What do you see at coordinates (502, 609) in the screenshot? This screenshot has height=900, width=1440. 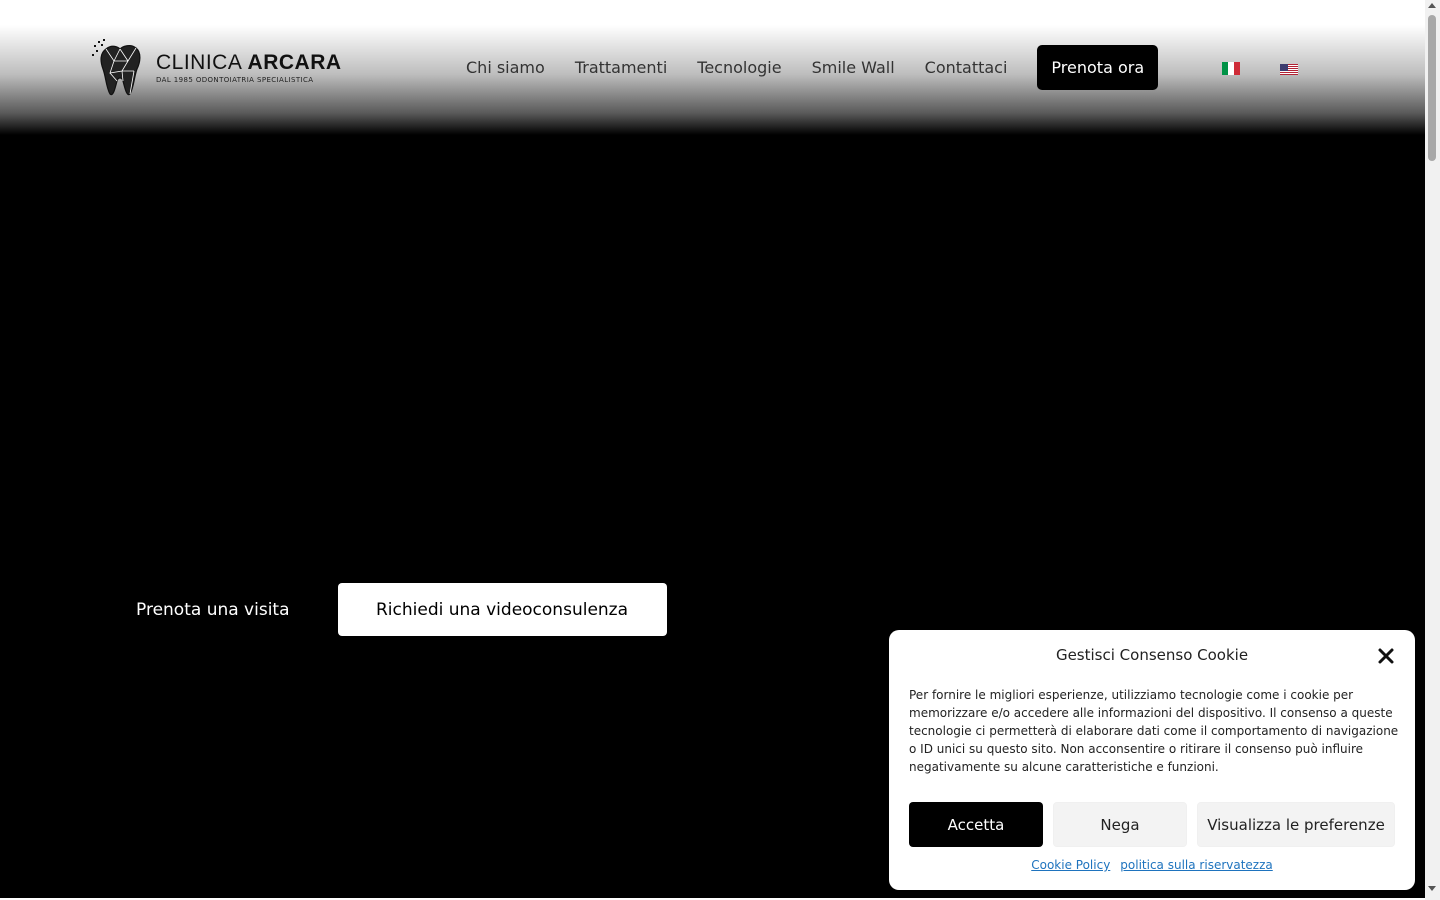 I see `video-consultation-button: Richiedi una videoconsulenza` at bounding box center [502, 609].